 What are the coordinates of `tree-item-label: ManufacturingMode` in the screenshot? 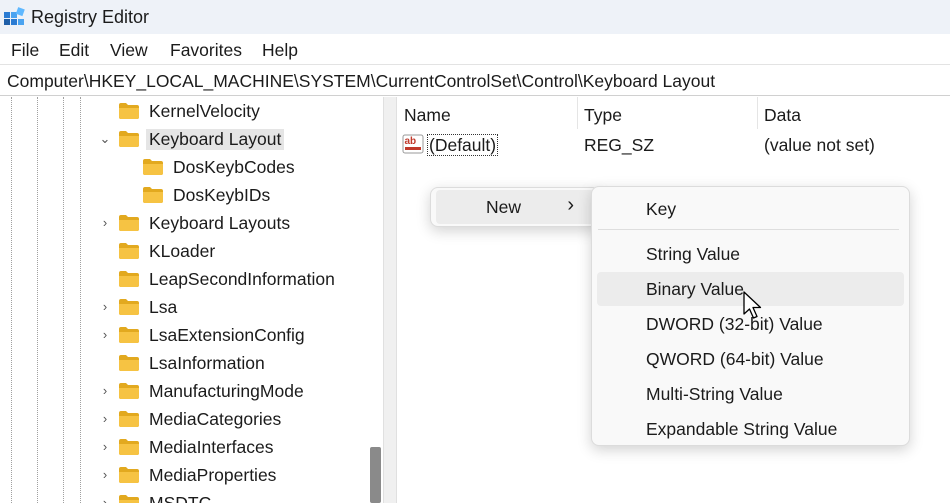 It's located at (226, 390).